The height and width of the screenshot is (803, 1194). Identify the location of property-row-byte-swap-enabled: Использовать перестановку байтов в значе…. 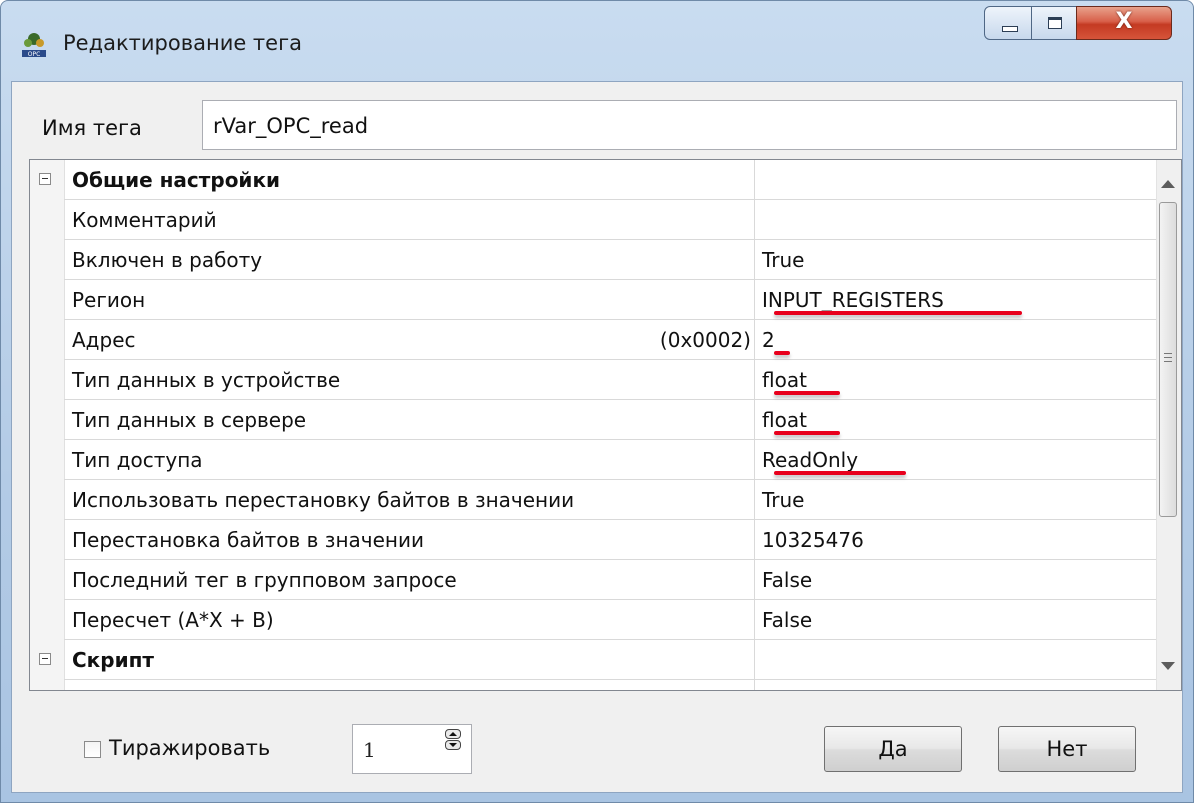
(610, 500).